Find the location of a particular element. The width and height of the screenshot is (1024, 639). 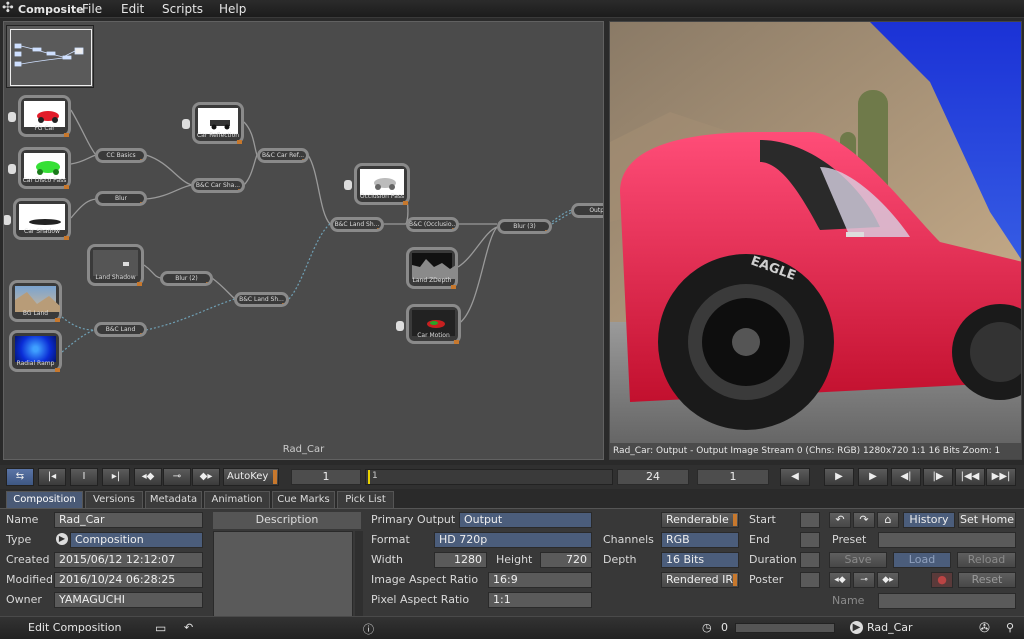

node-radial-ramp: Radial Ramp is located at coordinates (35, 351).